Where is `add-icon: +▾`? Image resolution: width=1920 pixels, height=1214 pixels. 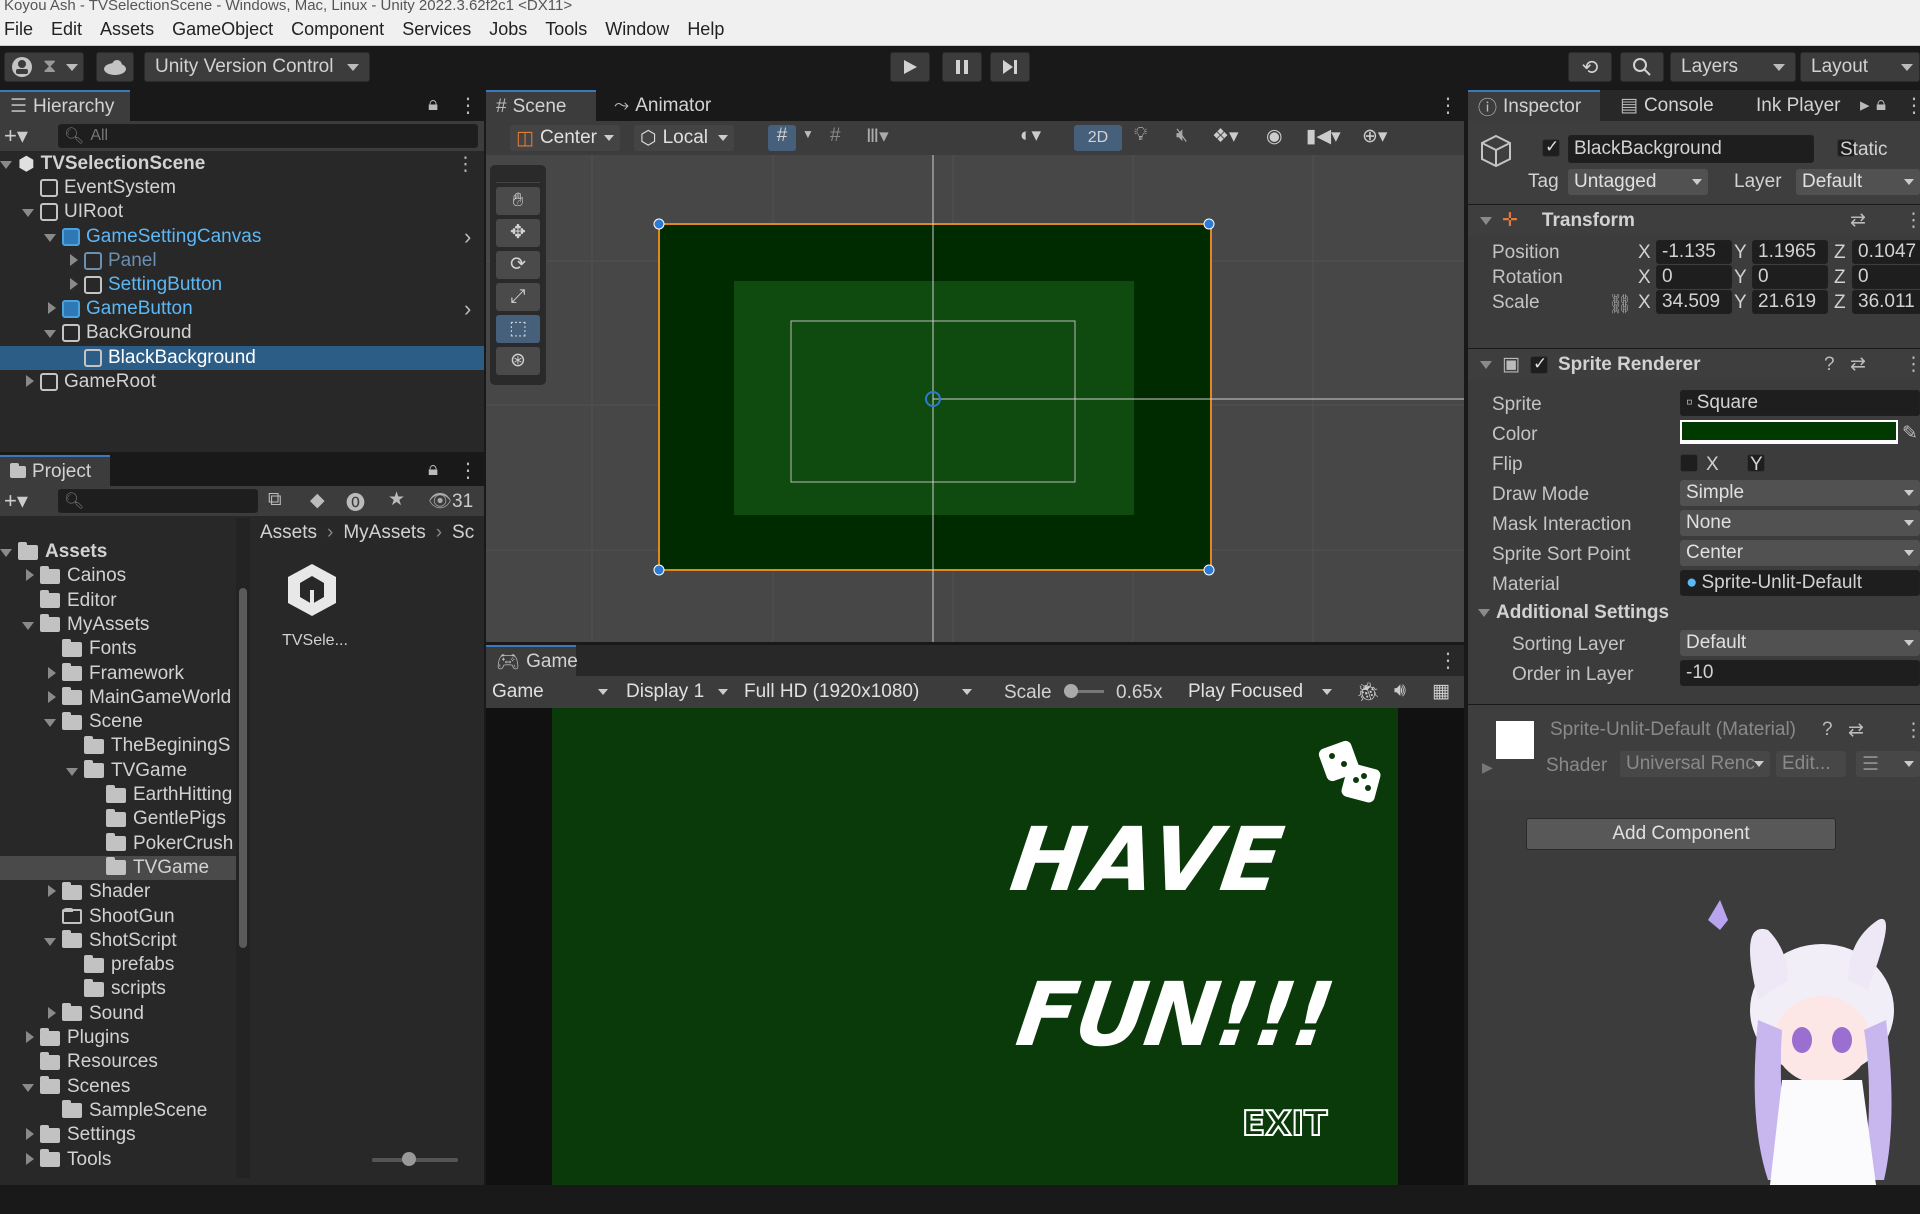 add-icon: +▾ is located at coordinates (16, 136).